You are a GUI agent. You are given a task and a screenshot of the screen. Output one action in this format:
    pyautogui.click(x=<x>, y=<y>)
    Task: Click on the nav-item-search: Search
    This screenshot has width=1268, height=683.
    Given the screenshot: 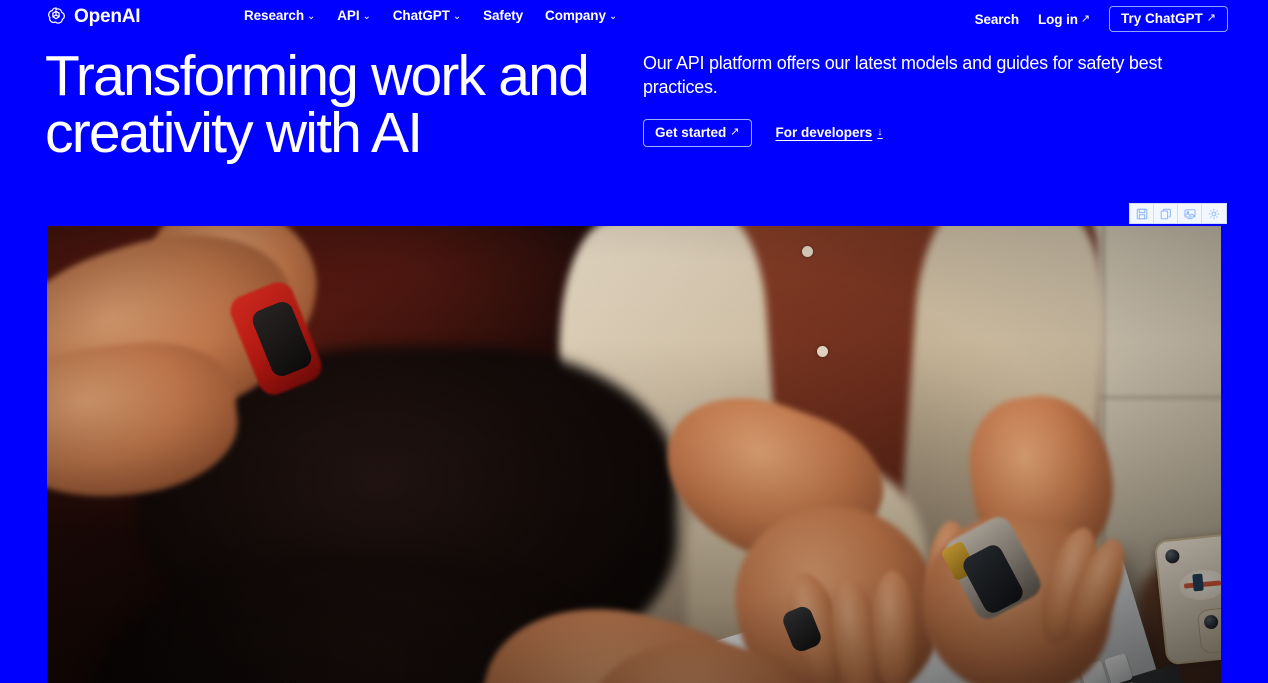 What is the action you would take?
    pyautogui.click(x=997, y=19)
    